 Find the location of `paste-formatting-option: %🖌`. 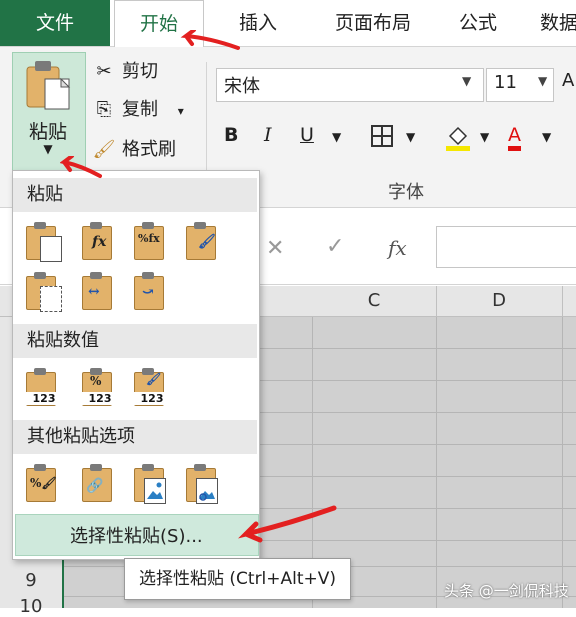

paste-formatting-option: %🖌 is located at coordinates (43, 484).